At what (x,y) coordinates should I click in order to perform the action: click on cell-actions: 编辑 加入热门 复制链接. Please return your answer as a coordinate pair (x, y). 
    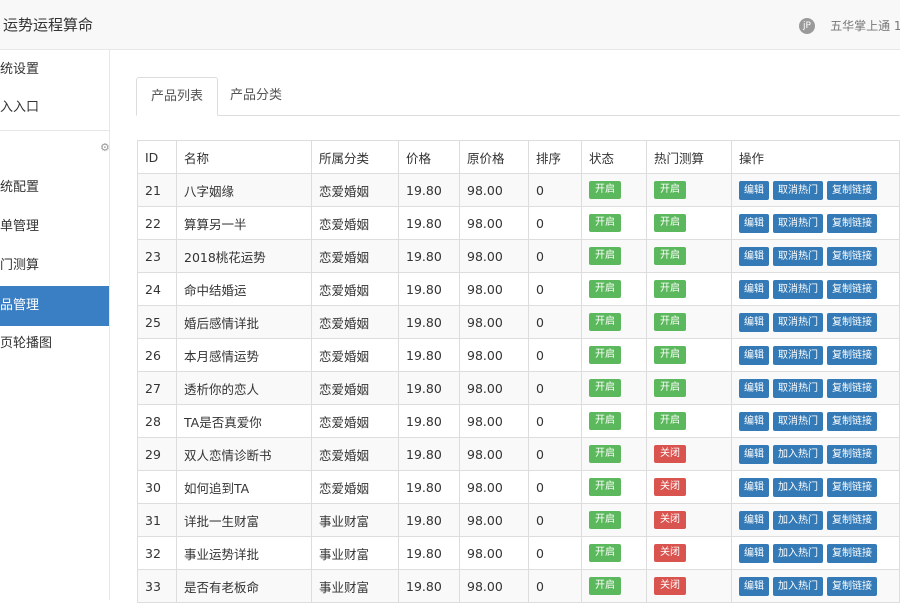
    Looking at the image, I should click on (815, 553).